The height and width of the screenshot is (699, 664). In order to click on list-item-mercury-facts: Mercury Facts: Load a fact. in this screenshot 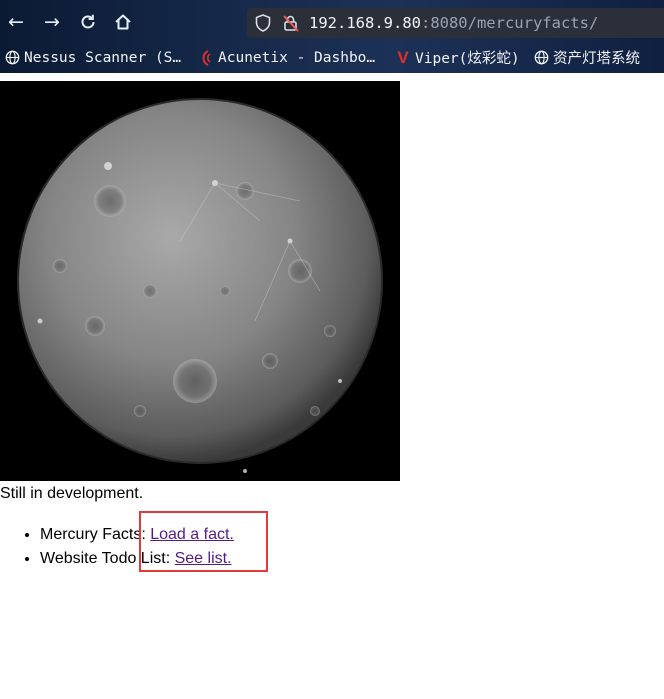, I will do `click(137, 535)`.